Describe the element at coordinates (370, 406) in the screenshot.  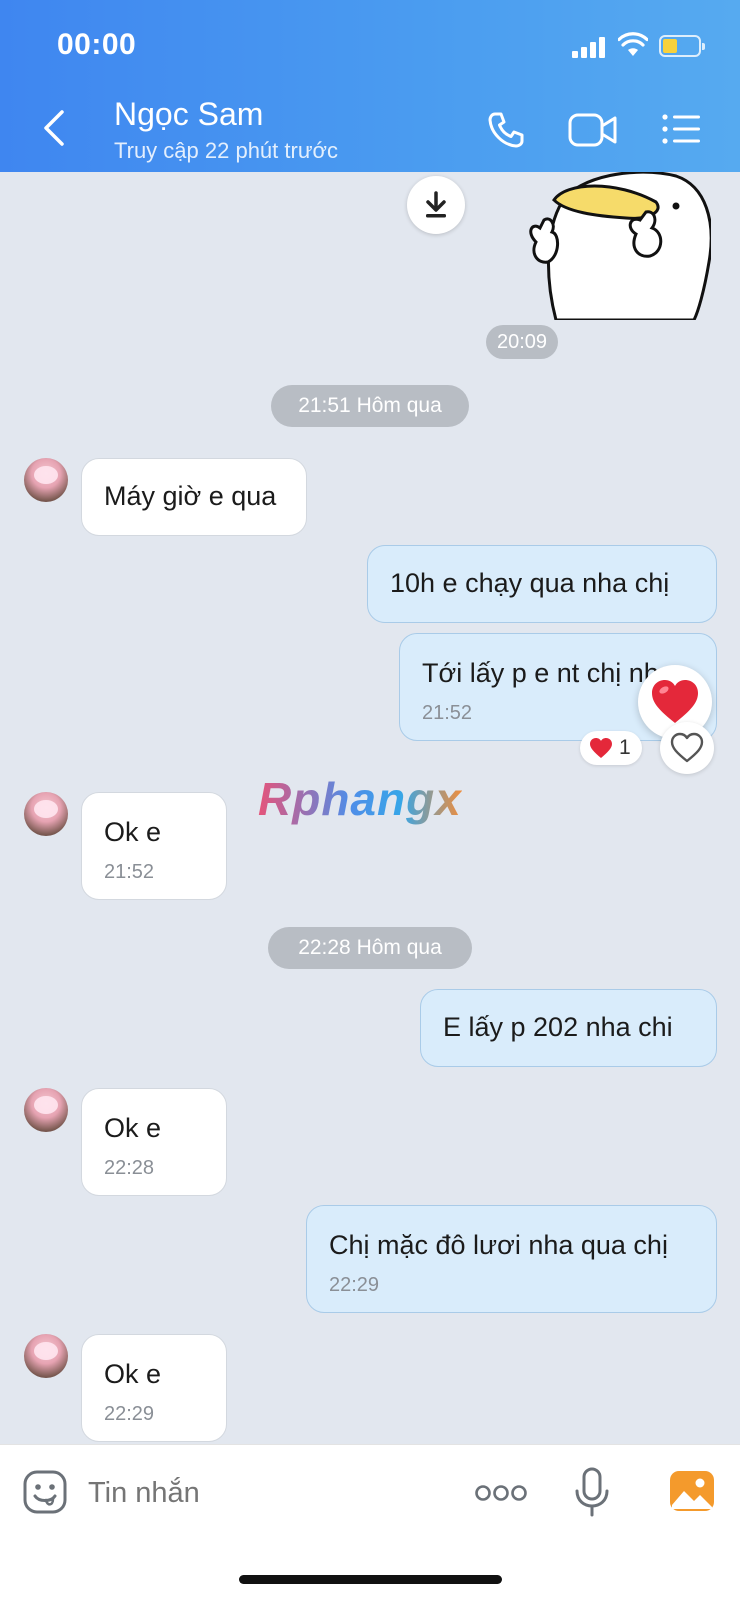
I see `date-divider: 21:51 Hôm qua` at that location.